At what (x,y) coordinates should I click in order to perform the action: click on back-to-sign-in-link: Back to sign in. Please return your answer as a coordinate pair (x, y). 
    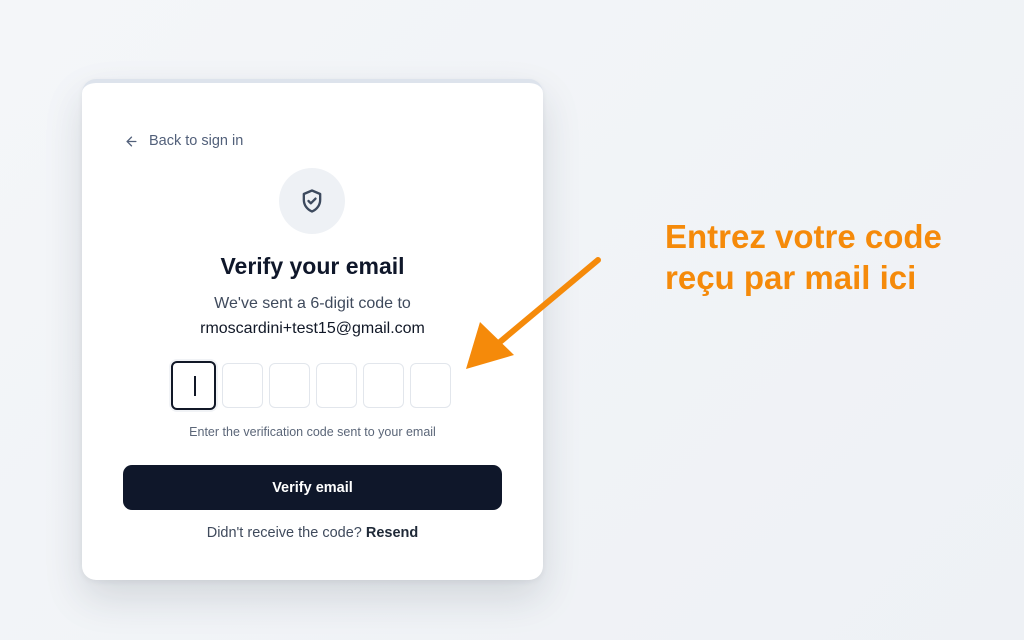
    Looking at the image, I should click on (183, 141).